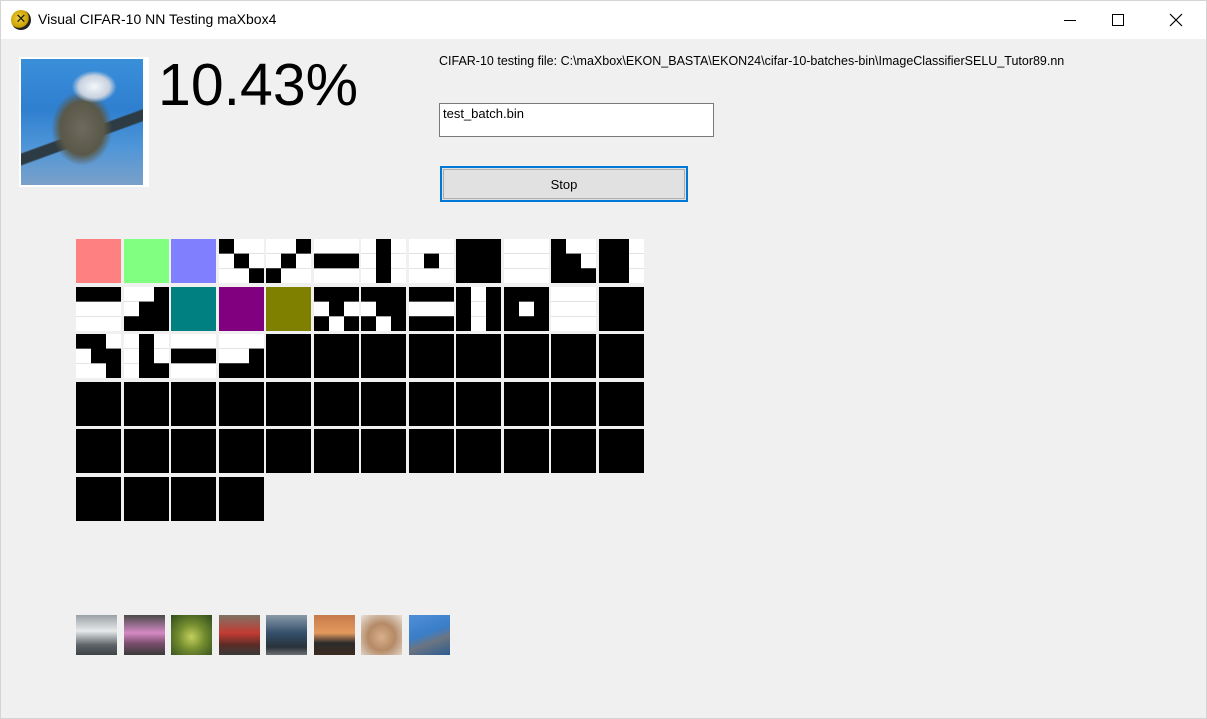  I want to click on title-bar: ✕ Visual CIFAR-10 NN Testing maXbox4, so click(603, 20).